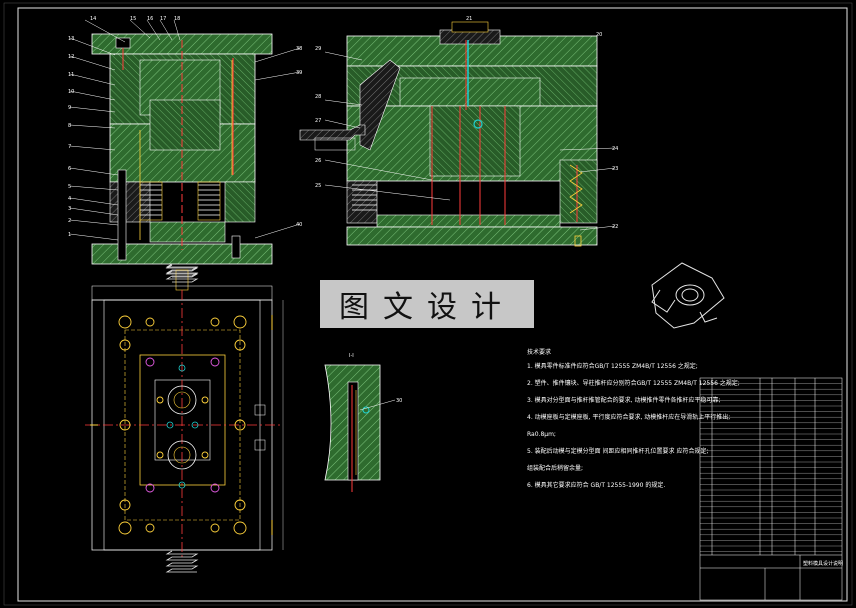  What do you see at coordinates (618, 451) in the screenshot?
I see `notes-line: 5. 装配后动模与定模分型面 间距应相同推杆孔位置要求 应符合规定;` at bounding box center [618, 451].